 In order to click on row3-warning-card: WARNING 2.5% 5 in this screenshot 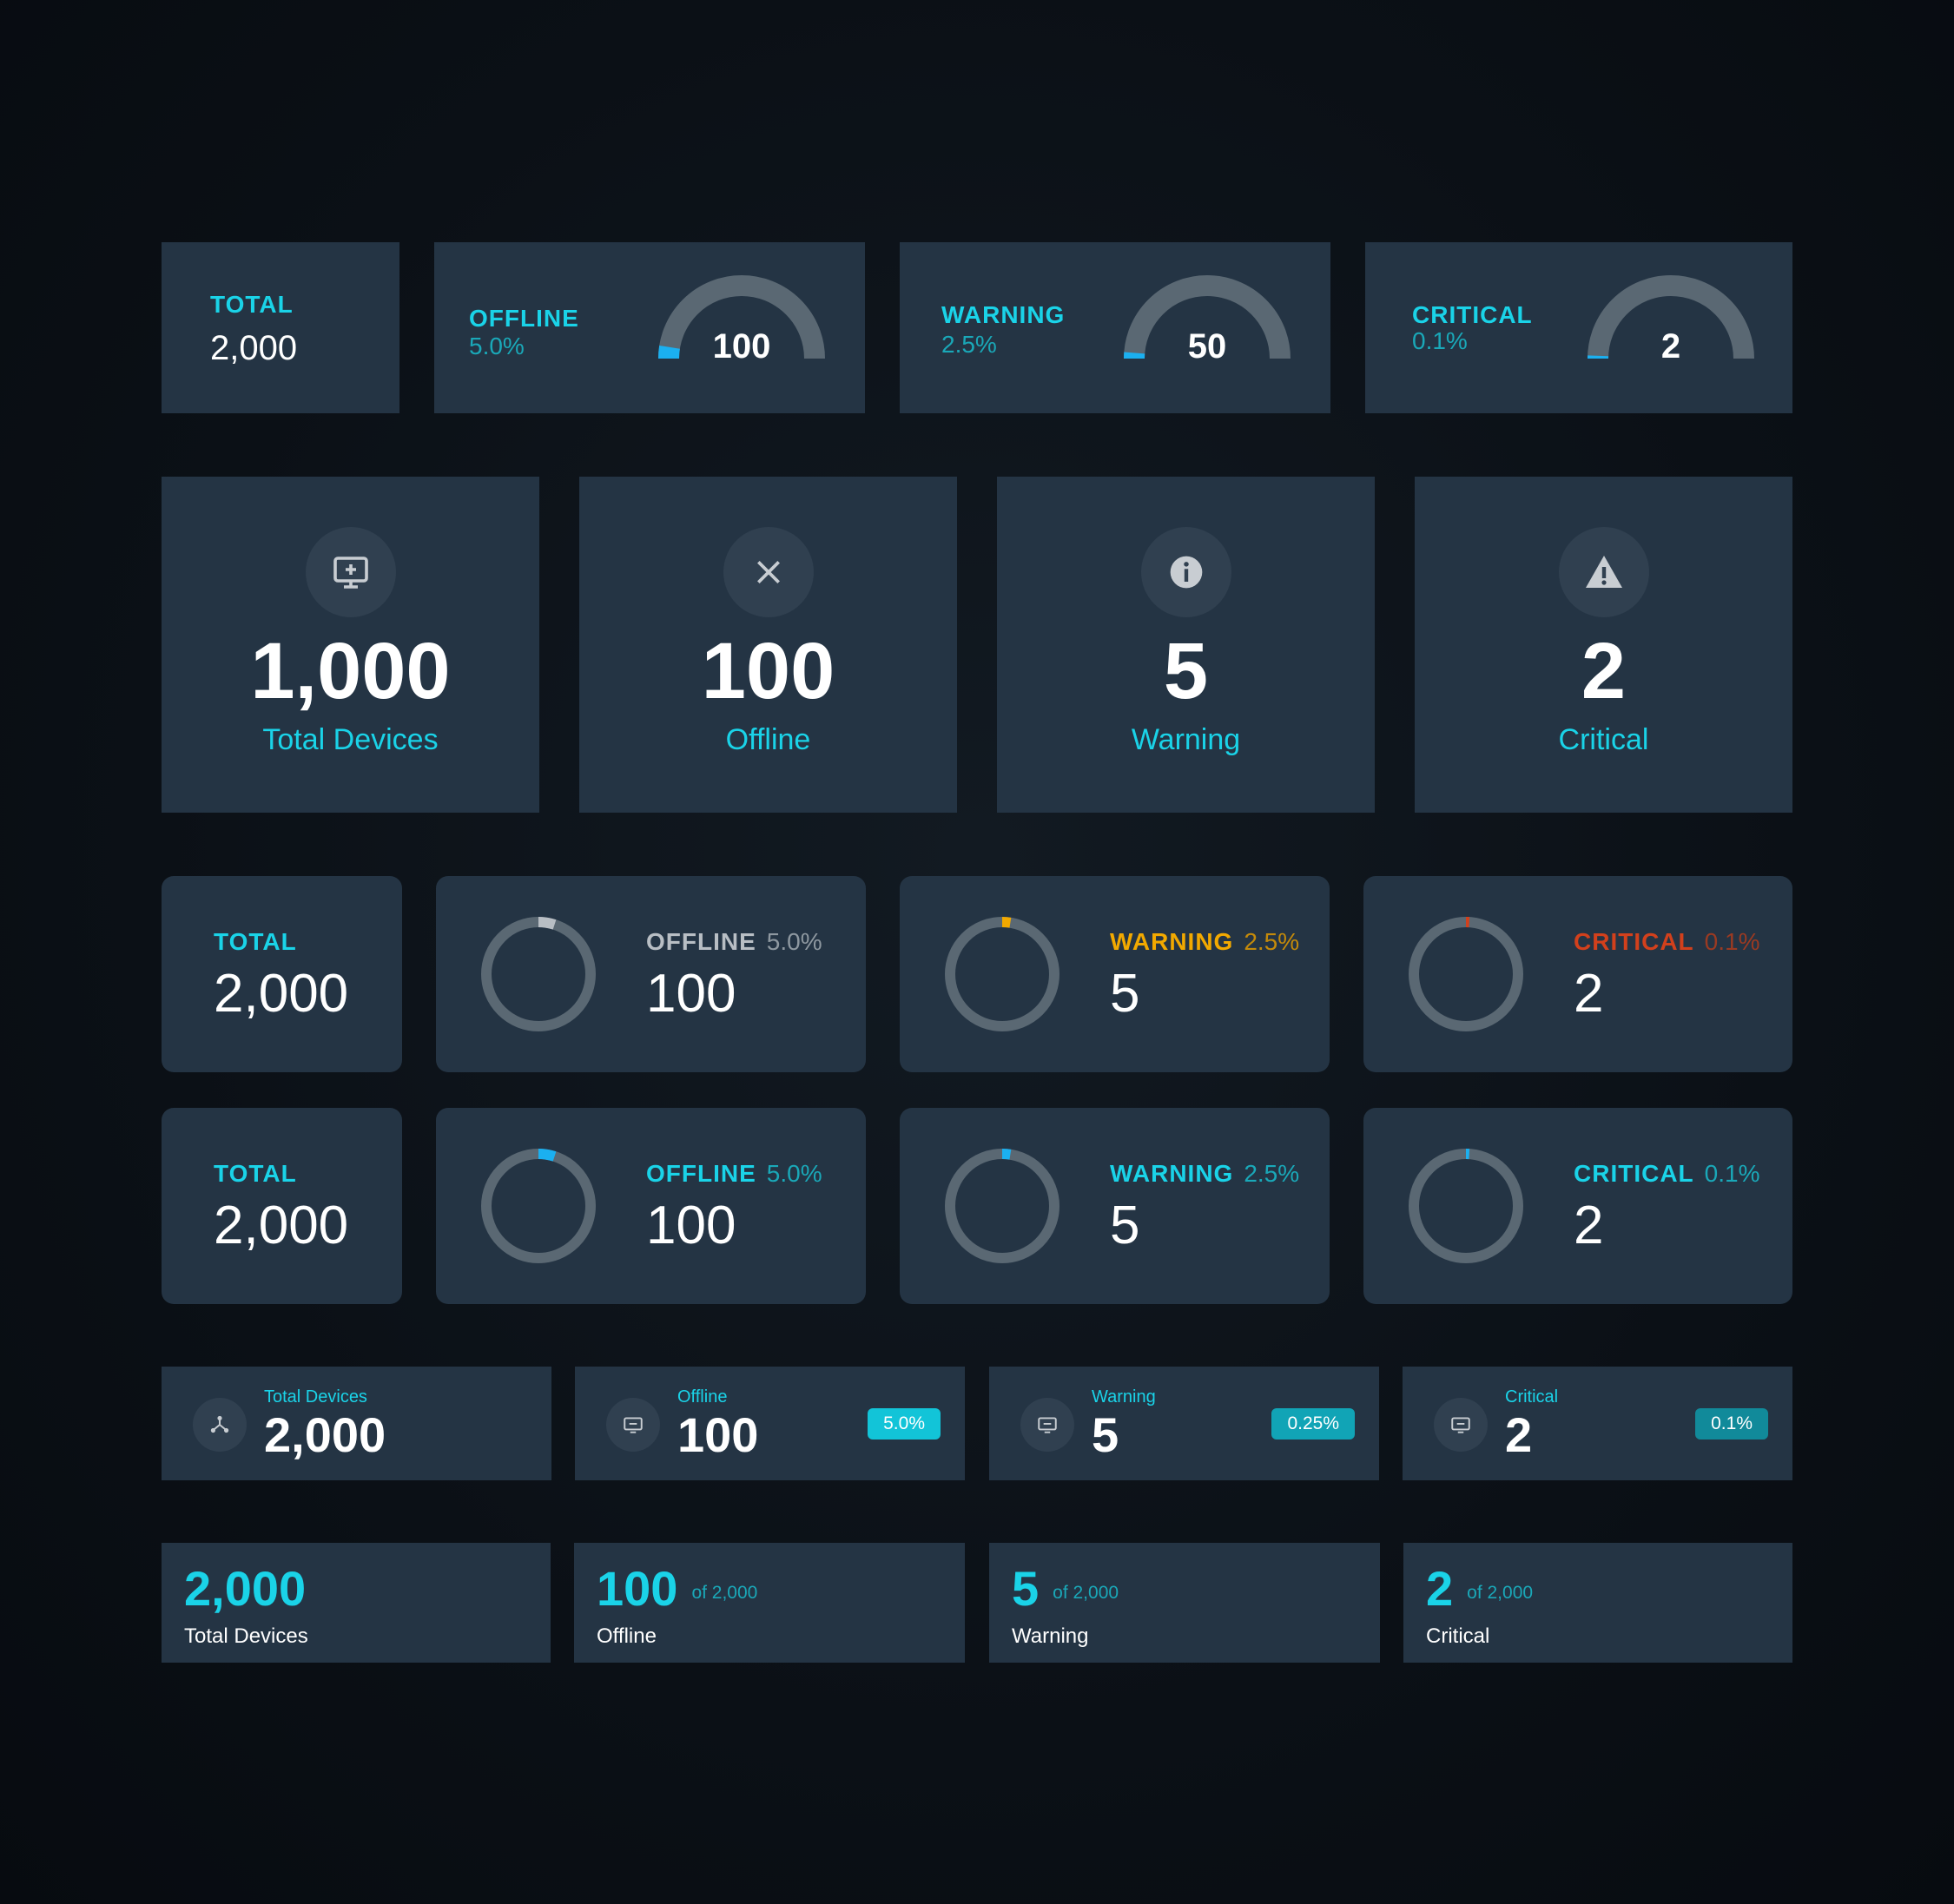, I will do `click(1115, 974)`.